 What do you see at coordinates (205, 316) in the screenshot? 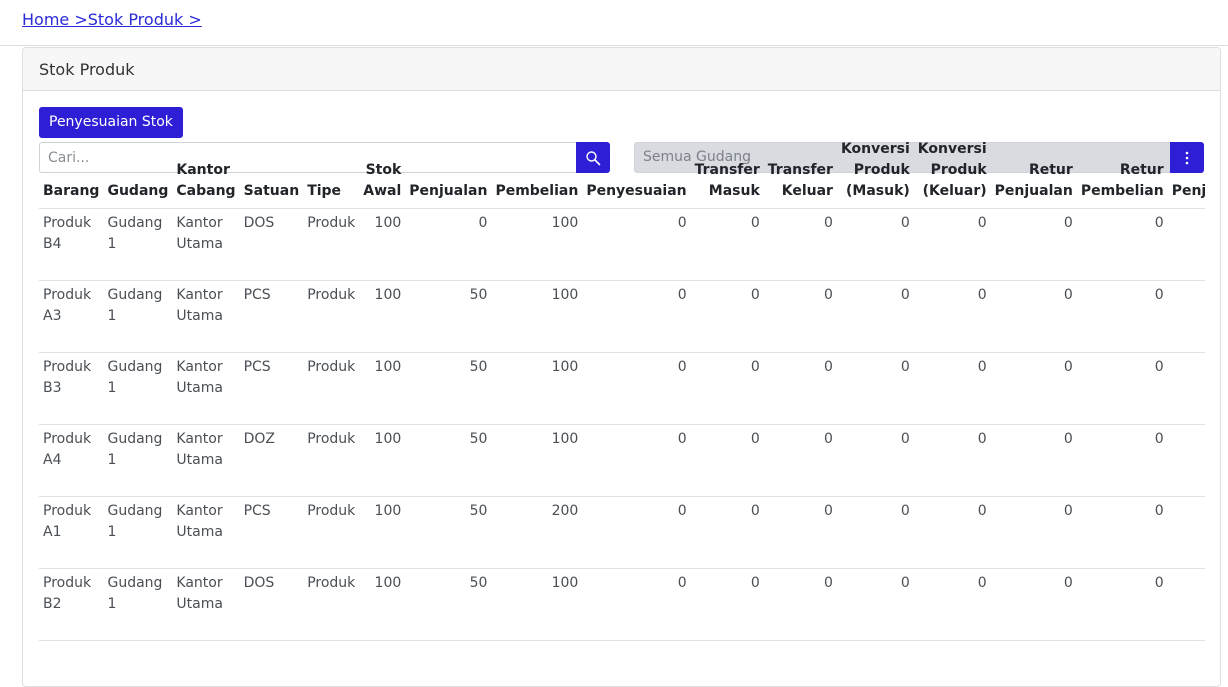
I see `table-cell: KantorUtama` at bounding box center [205, 316].